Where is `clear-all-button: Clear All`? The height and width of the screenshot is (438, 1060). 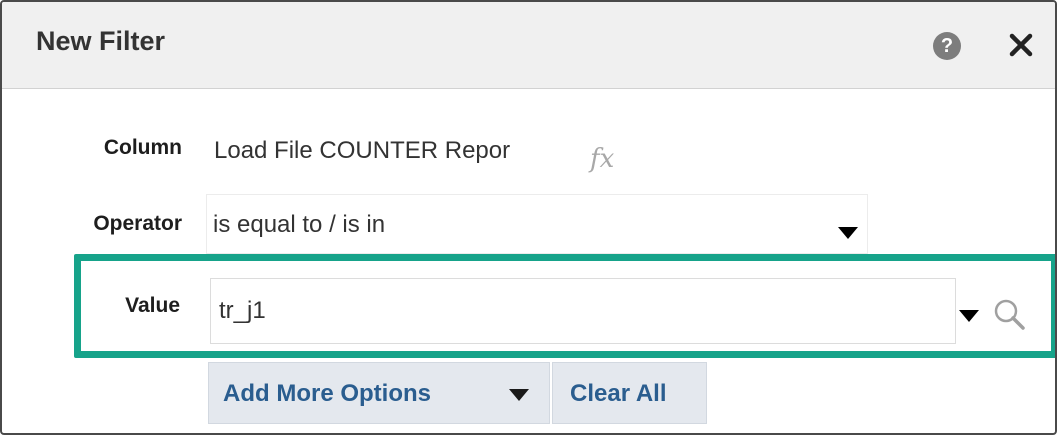
clear-all-button: Clear All is located at coordinates (629, 393).